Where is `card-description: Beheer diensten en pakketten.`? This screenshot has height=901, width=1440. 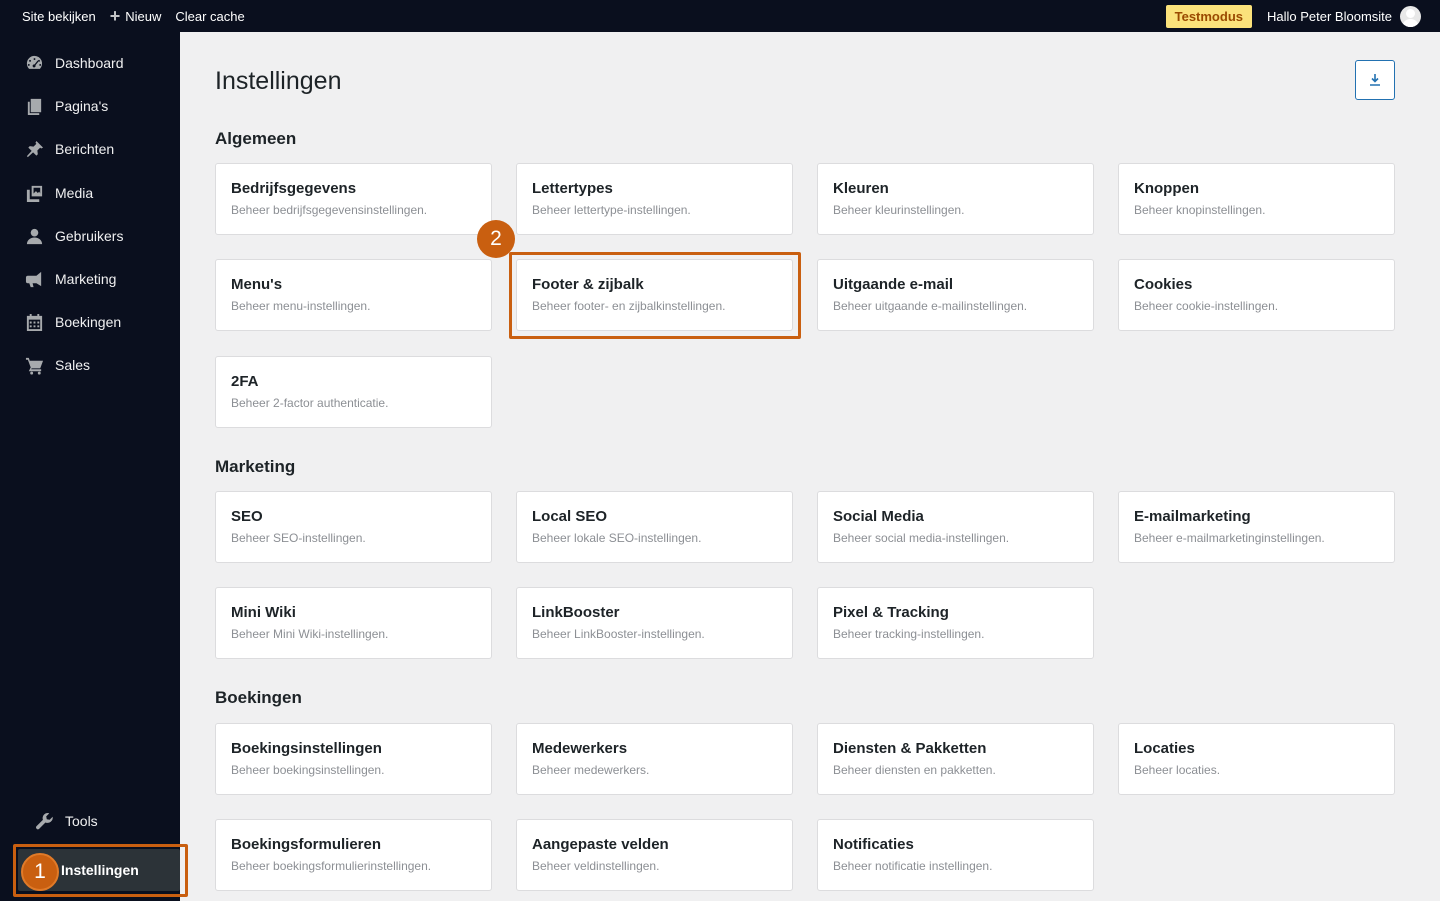
card-description: Beheer diensten en pakketten. is located at coordinates (914, 770).